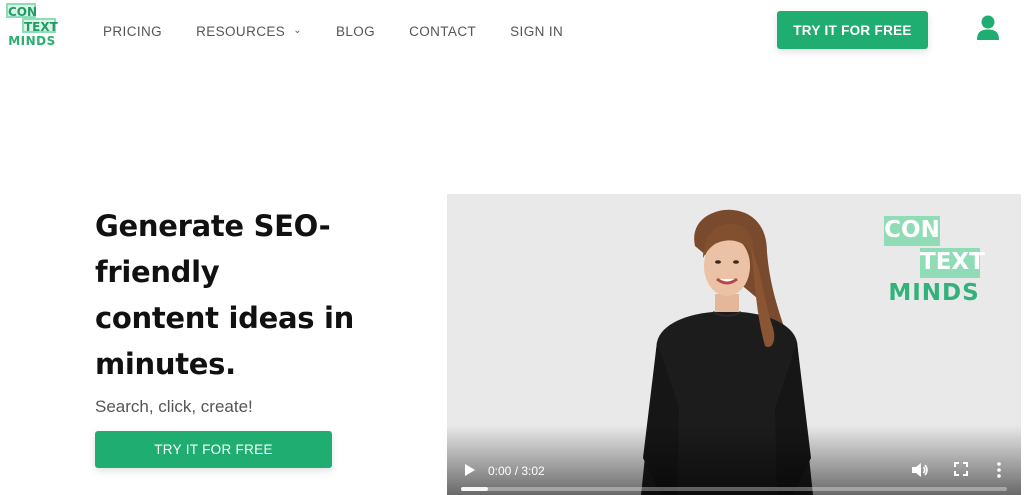 The height and width of the screenshot is (495, 1024). Describe the element at coordinates (734, 471) in the screenshot. I see `video-controls: 0:00 / 3:02` at that location.